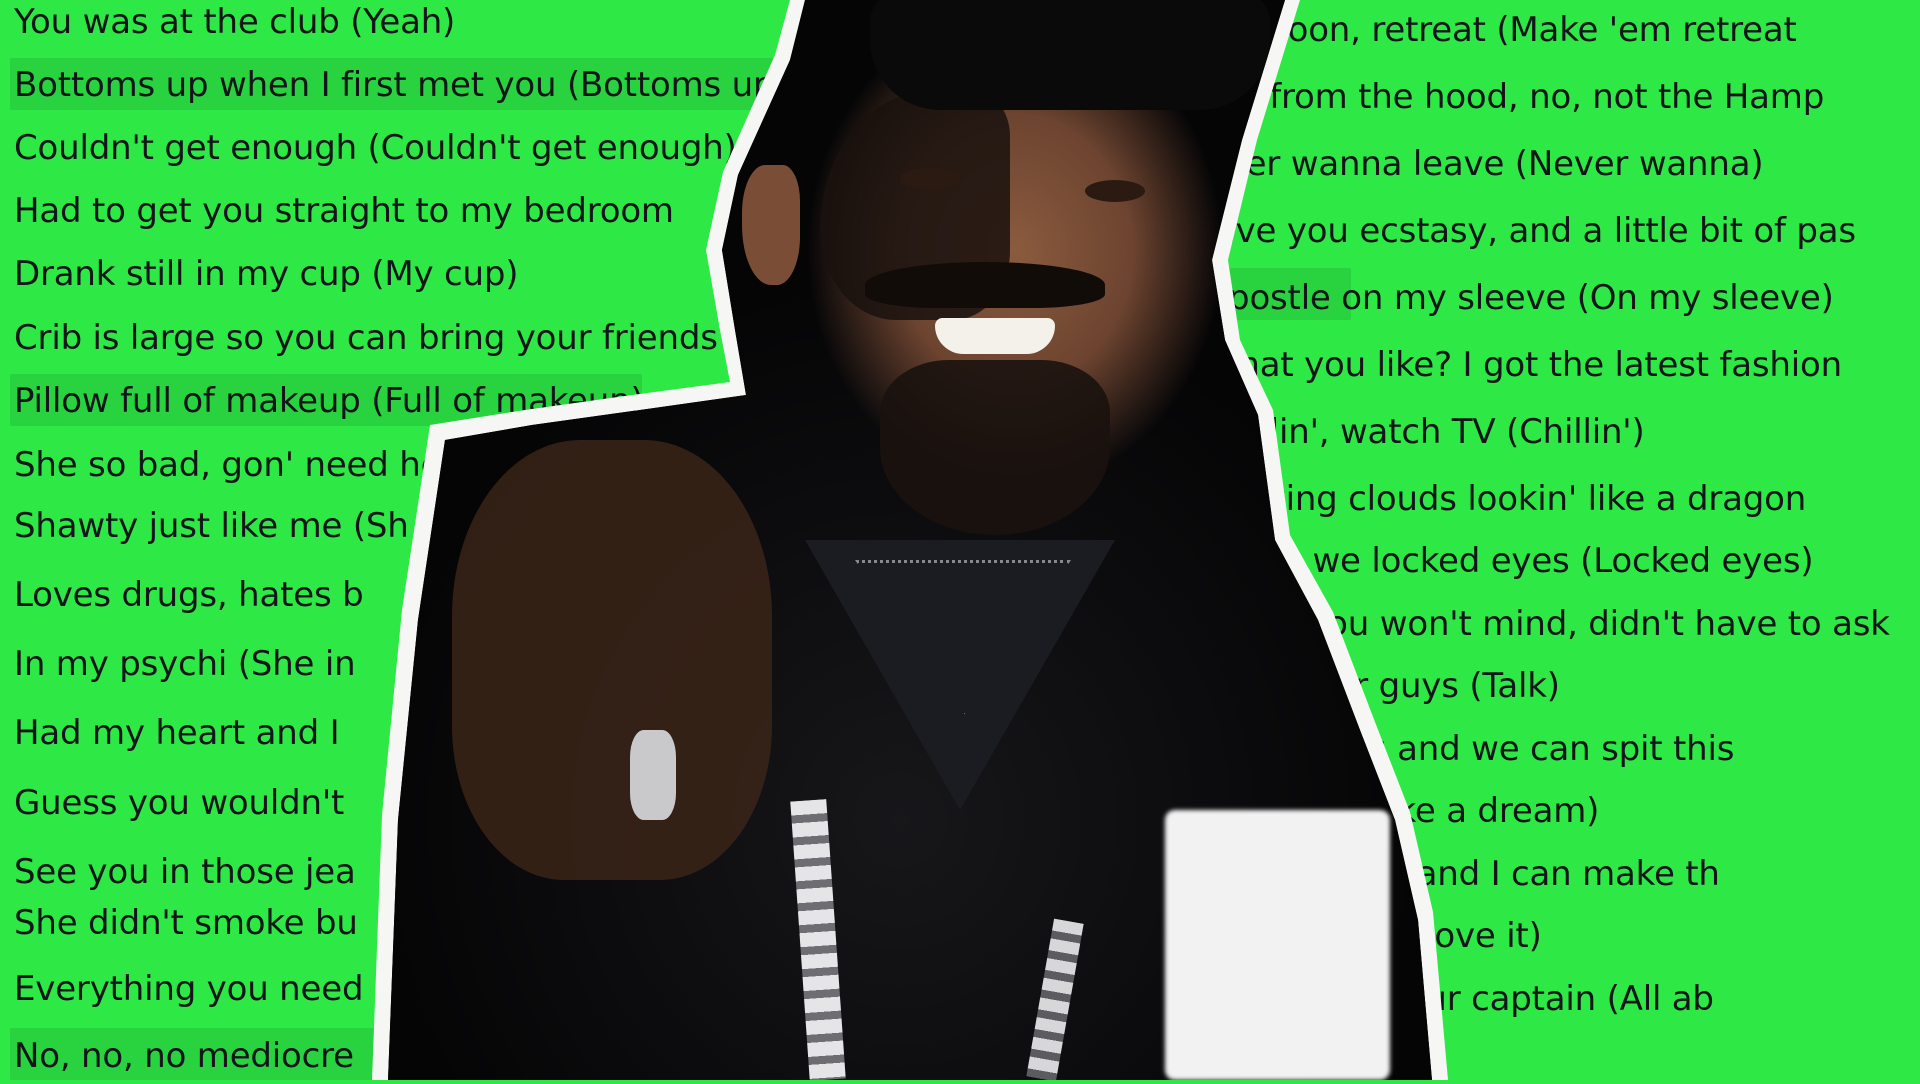  Describe the element at coordinates (930, 179) in the screenshot. I see `eye-left` at that location.